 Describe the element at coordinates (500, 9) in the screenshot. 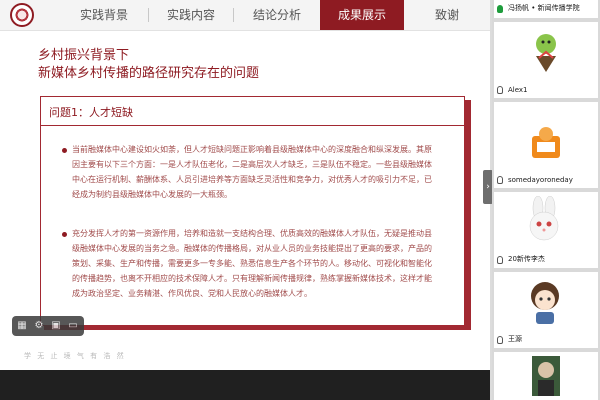

I see `mic-on-icon` at that location.